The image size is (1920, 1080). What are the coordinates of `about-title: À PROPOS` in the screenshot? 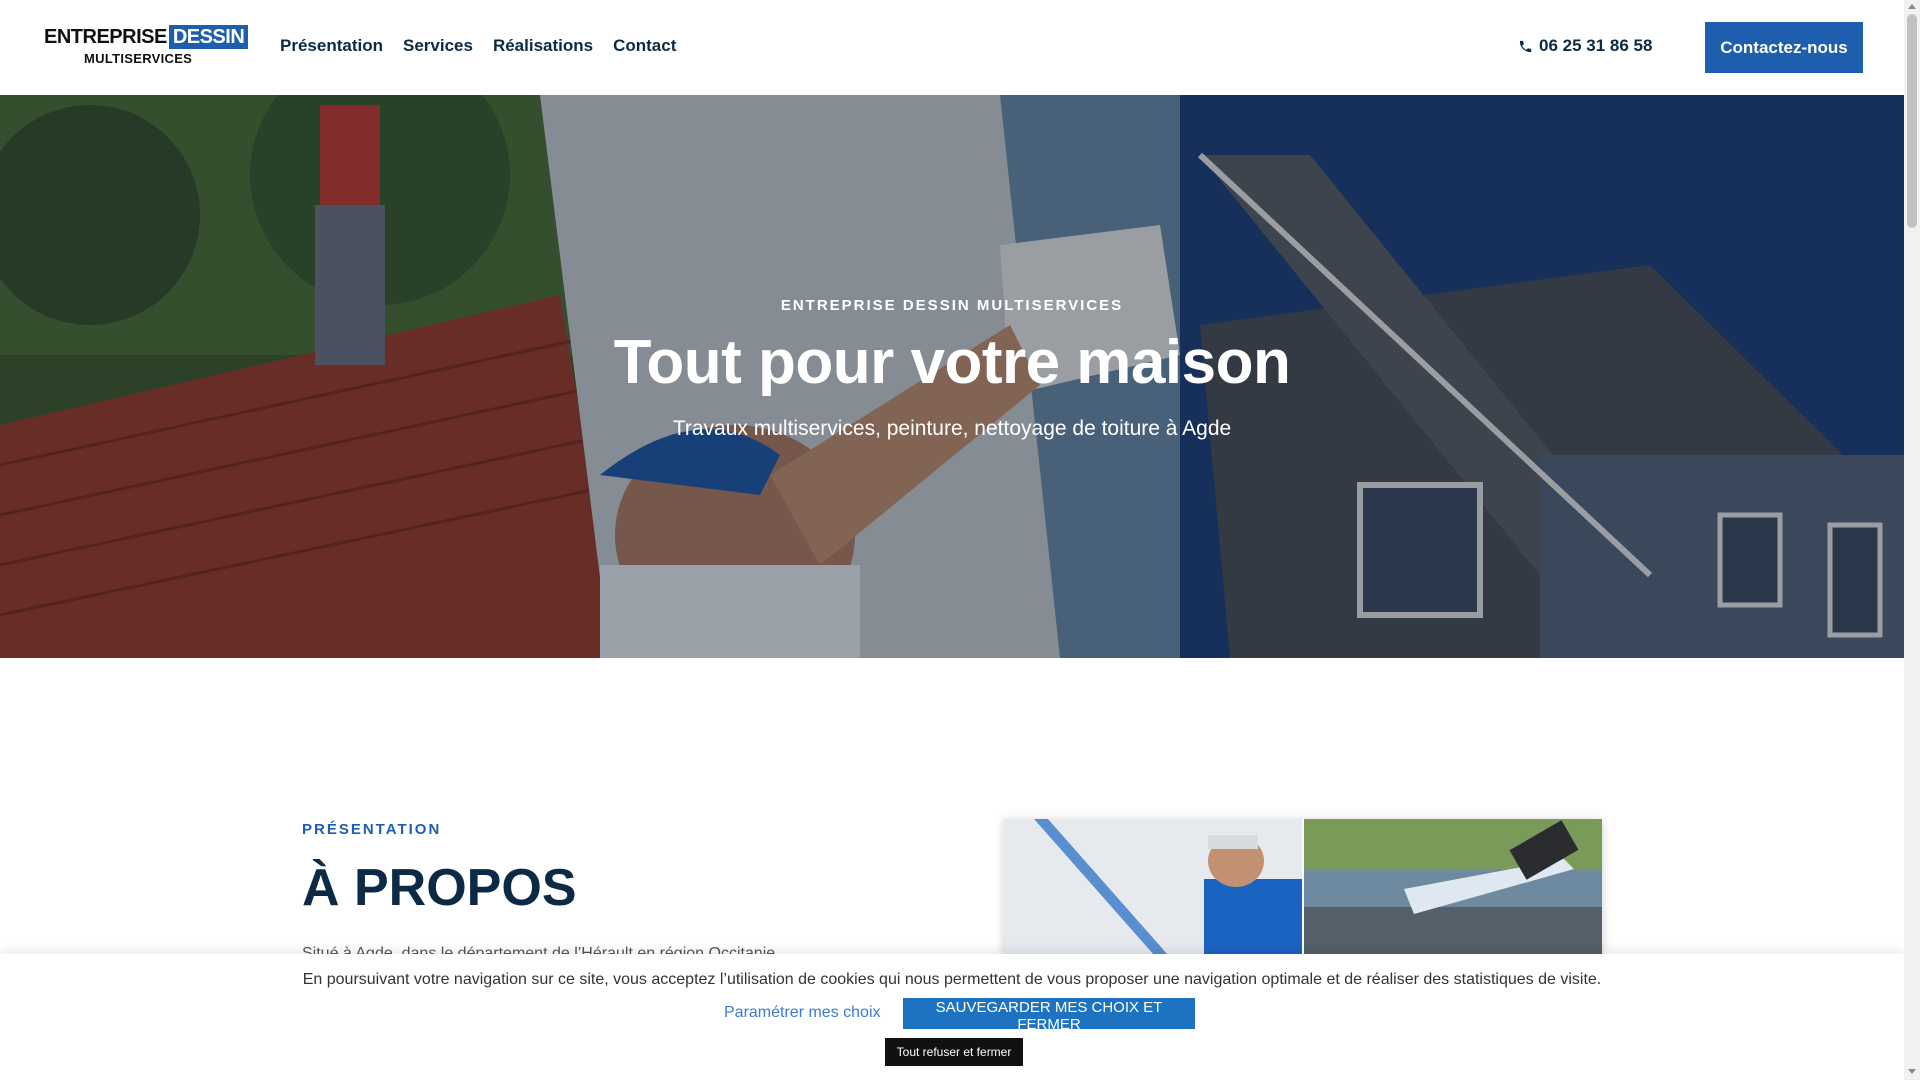 It's located at (439, 888).